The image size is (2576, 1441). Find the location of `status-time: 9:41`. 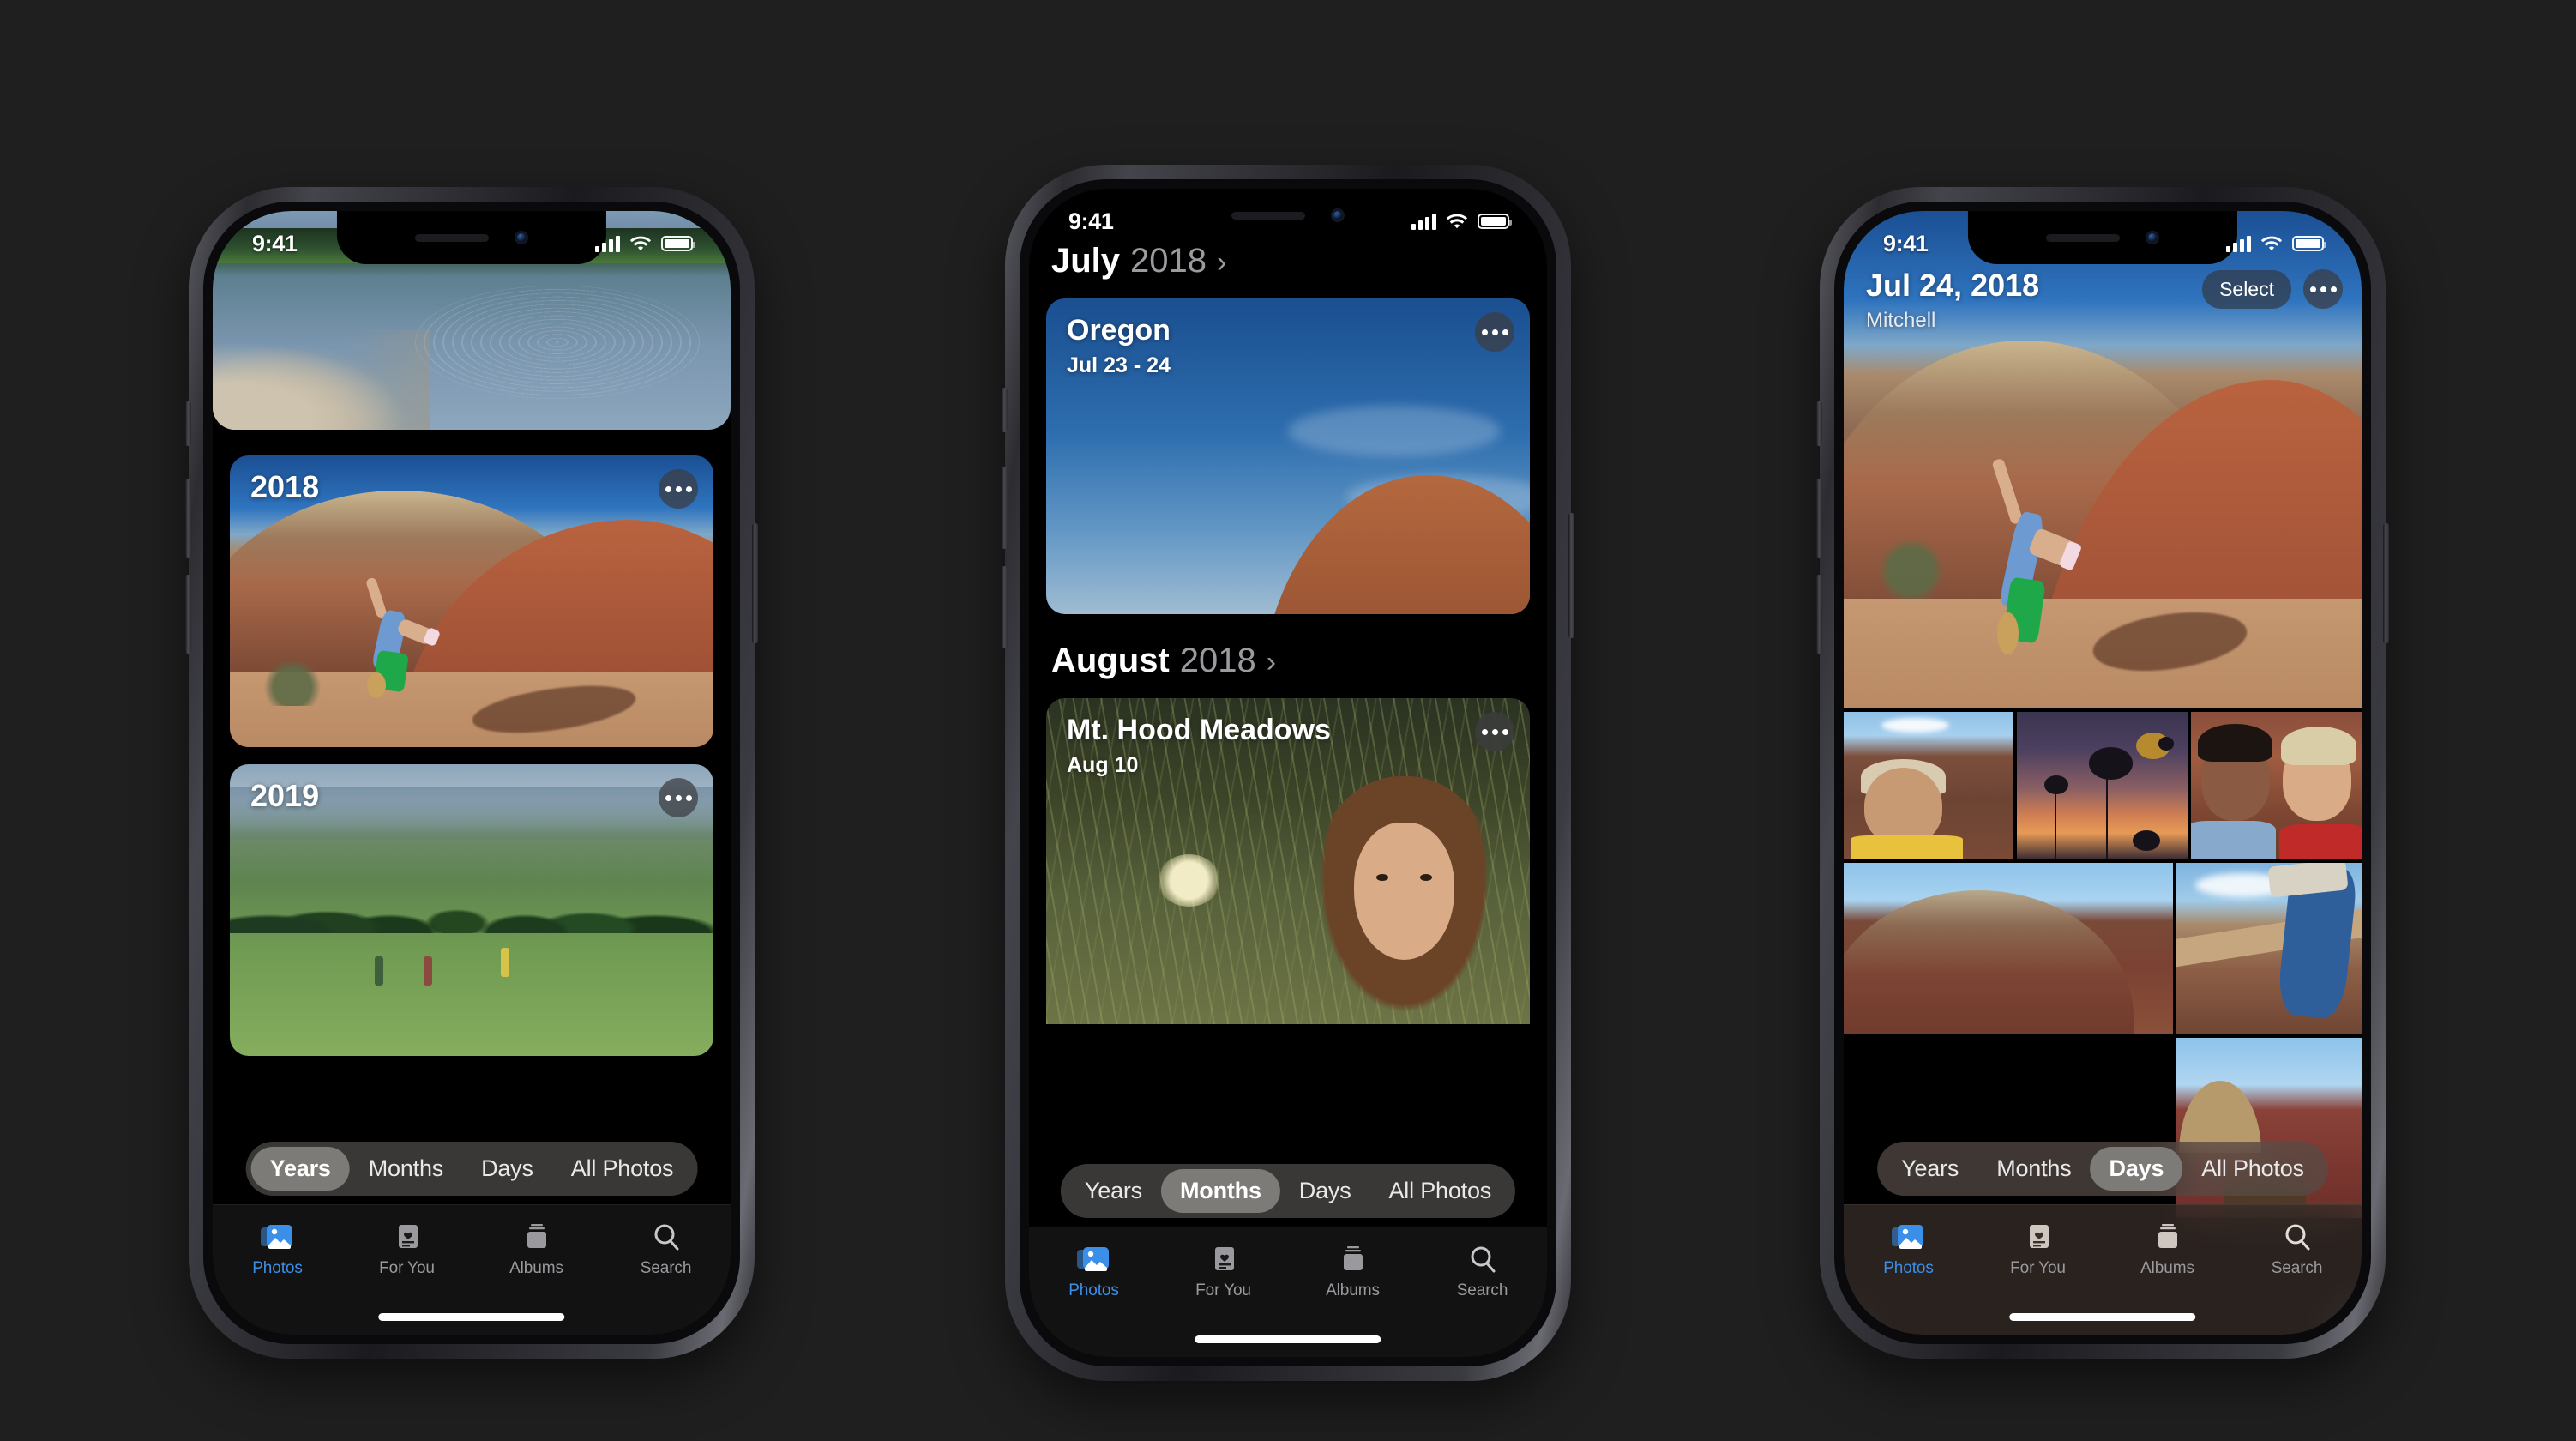

status-time: 9:41 is located at coordinates (1091, 221).